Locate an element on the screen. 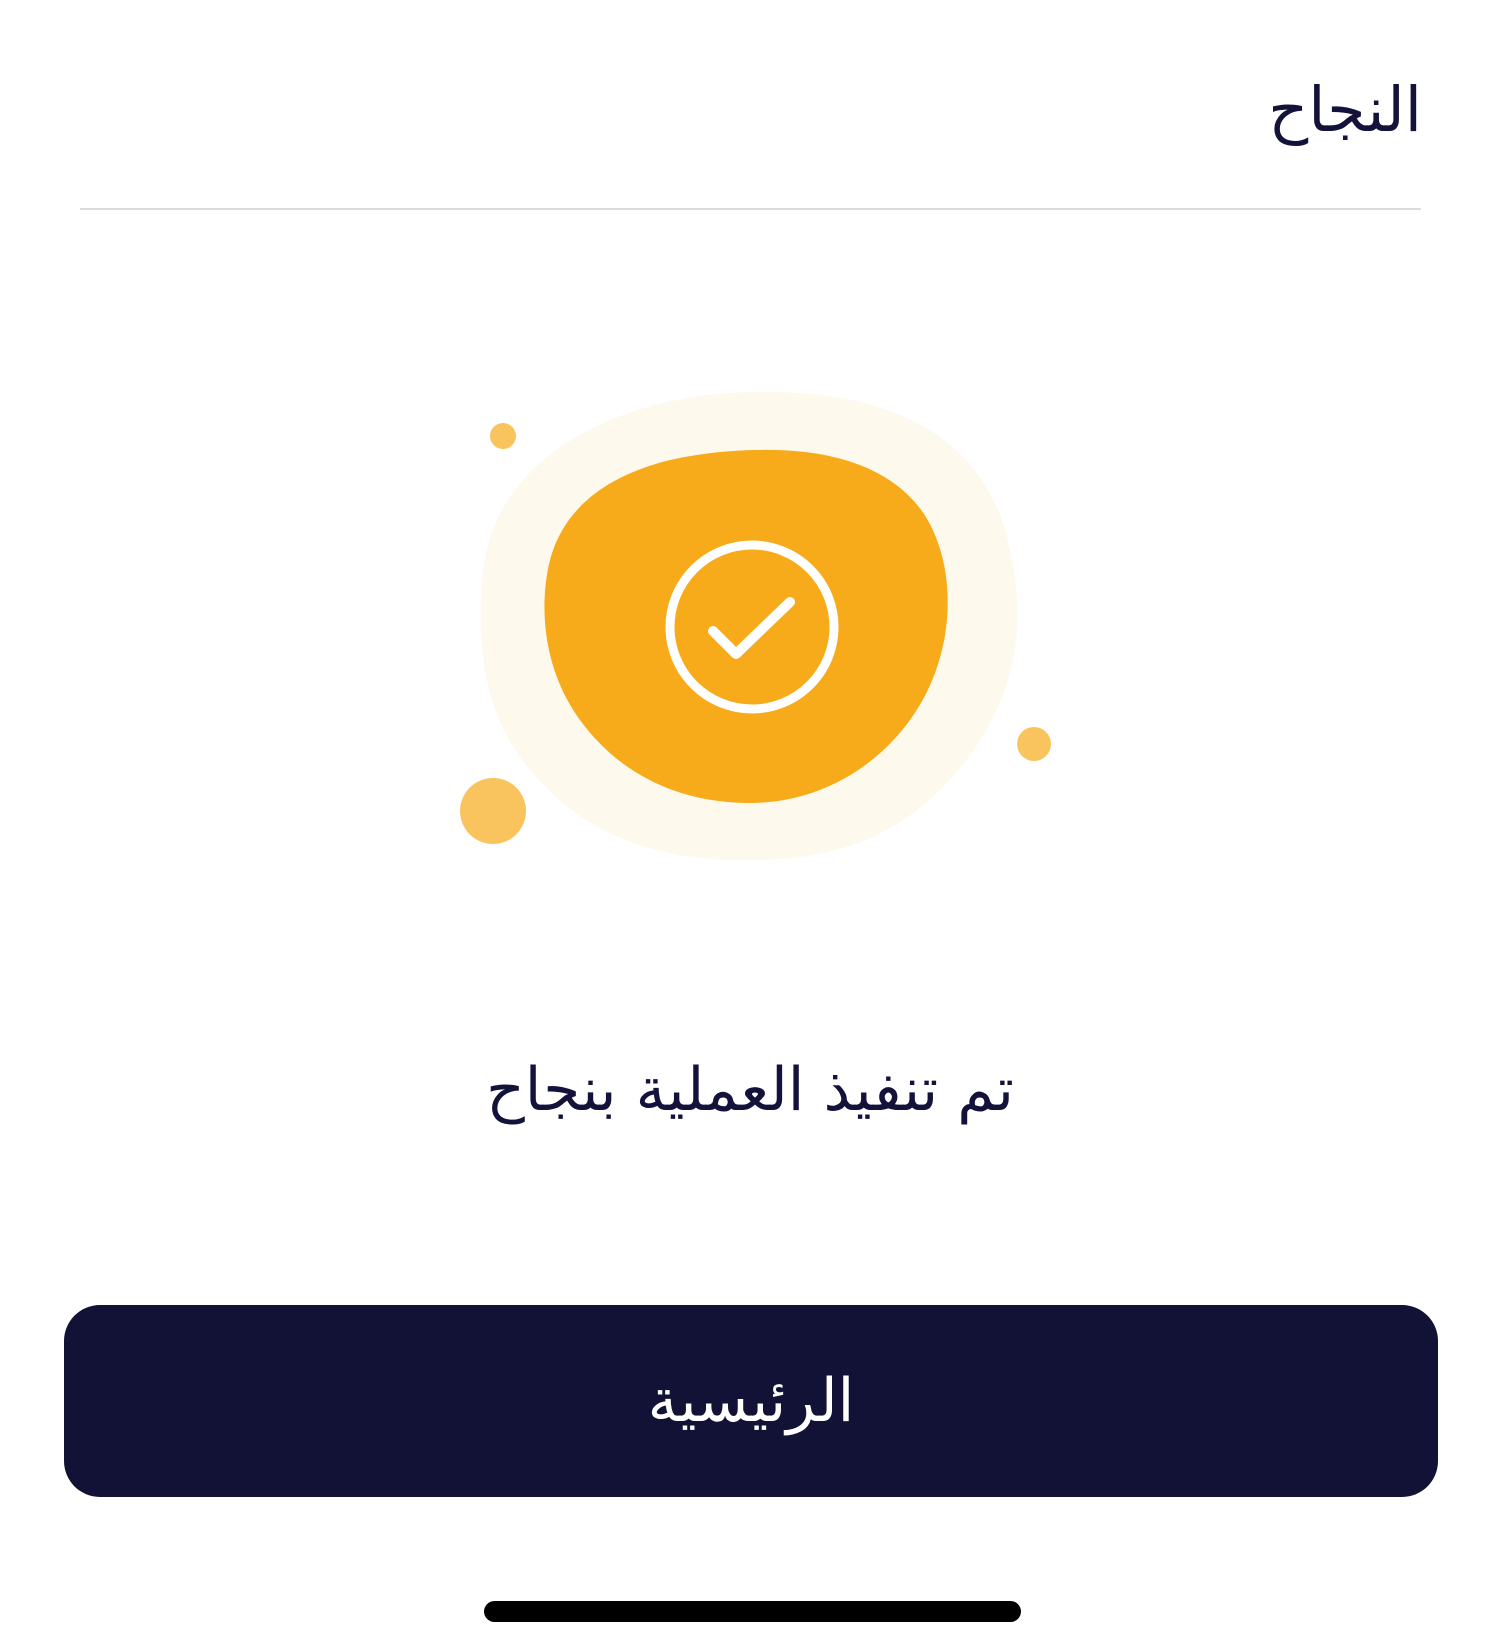 The height and width of the screenshot is (1652, 1500). dot-bottom-left is located at coordinates (493, 811).